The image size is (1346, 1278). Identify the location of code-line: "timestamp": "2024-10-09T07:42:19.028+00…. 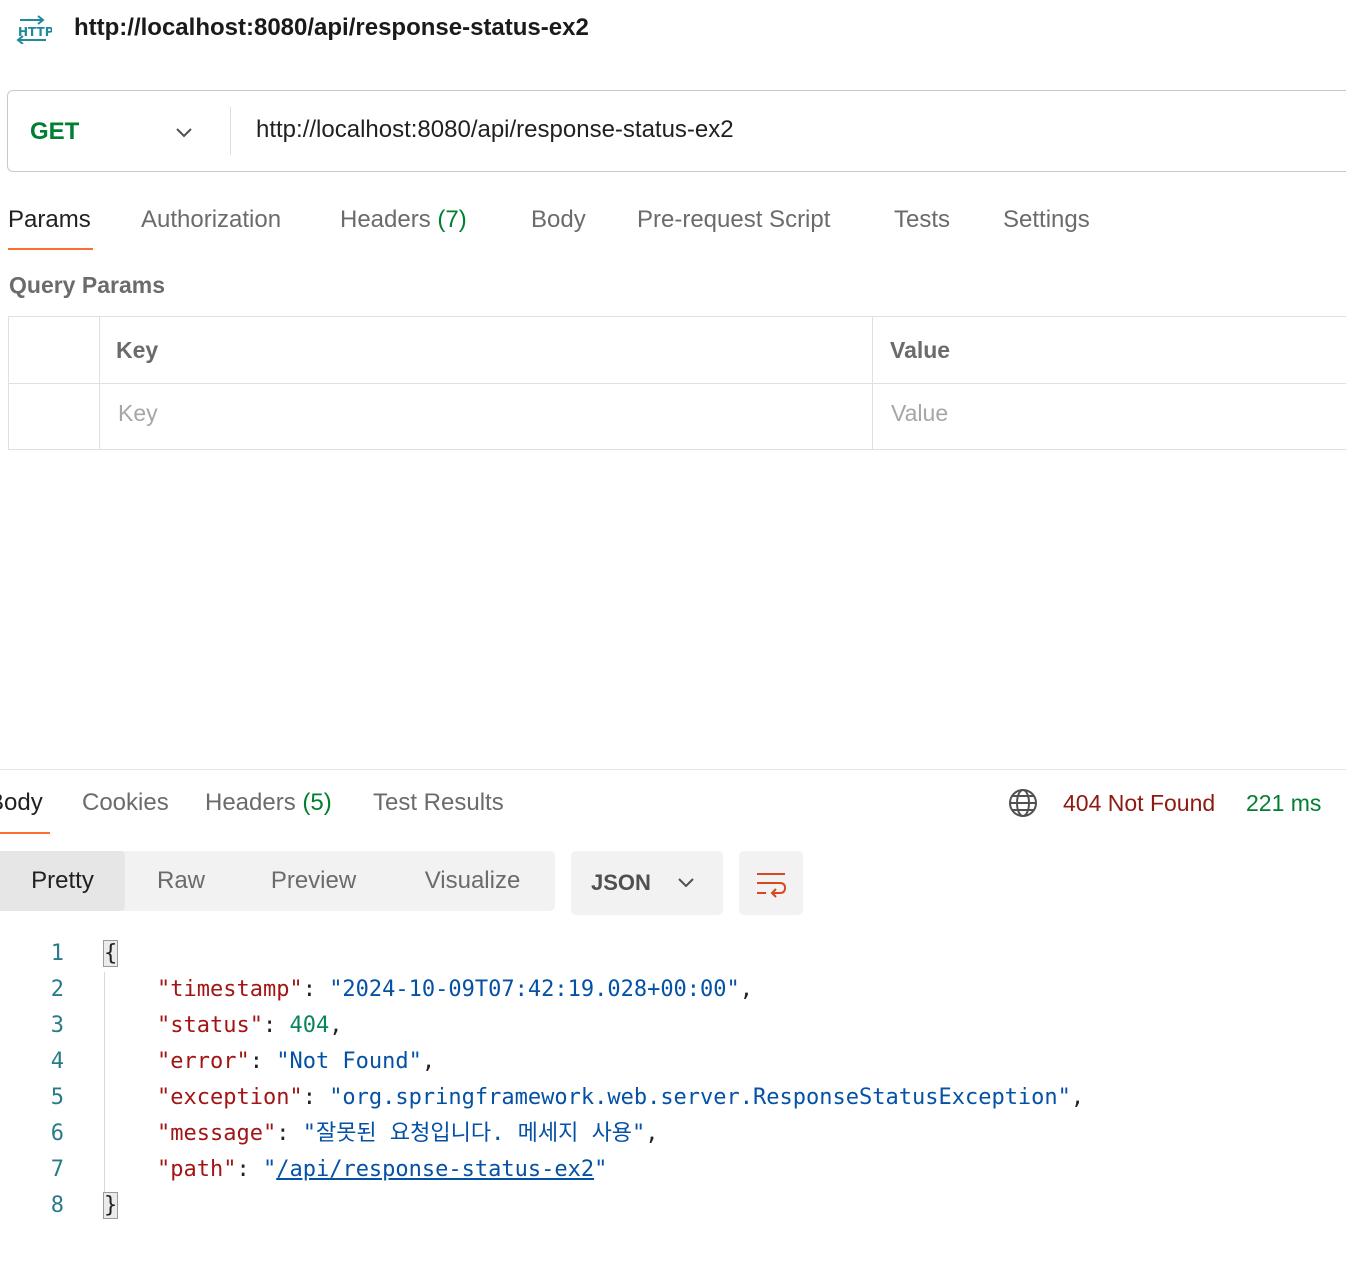
(428, 990).